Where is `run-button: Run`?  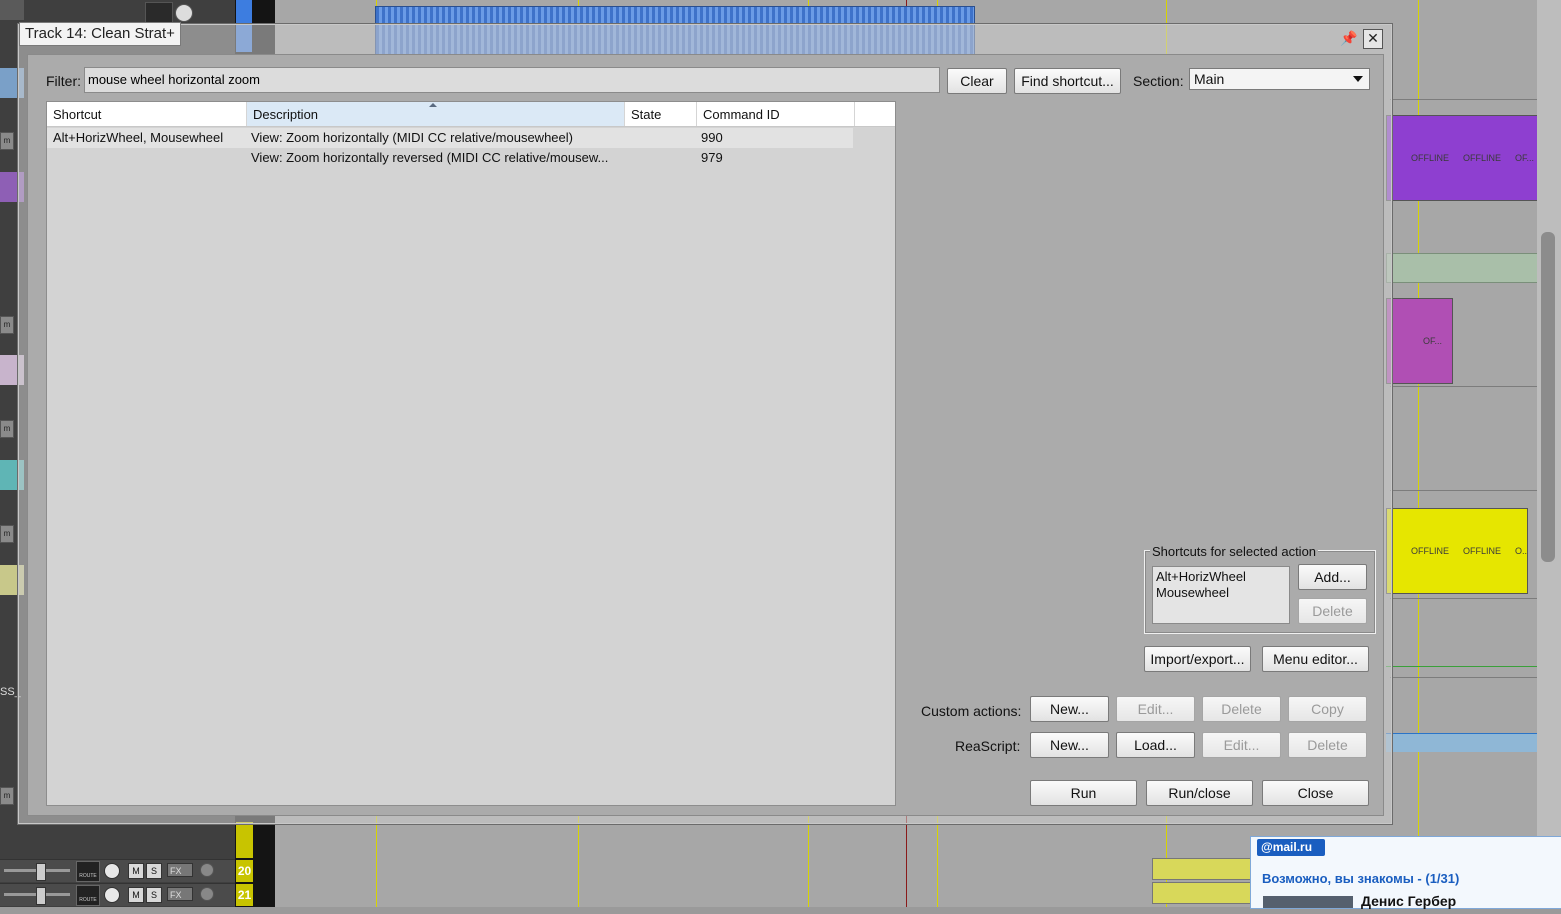
run-button: Run is located at coordinates (1083, 793).